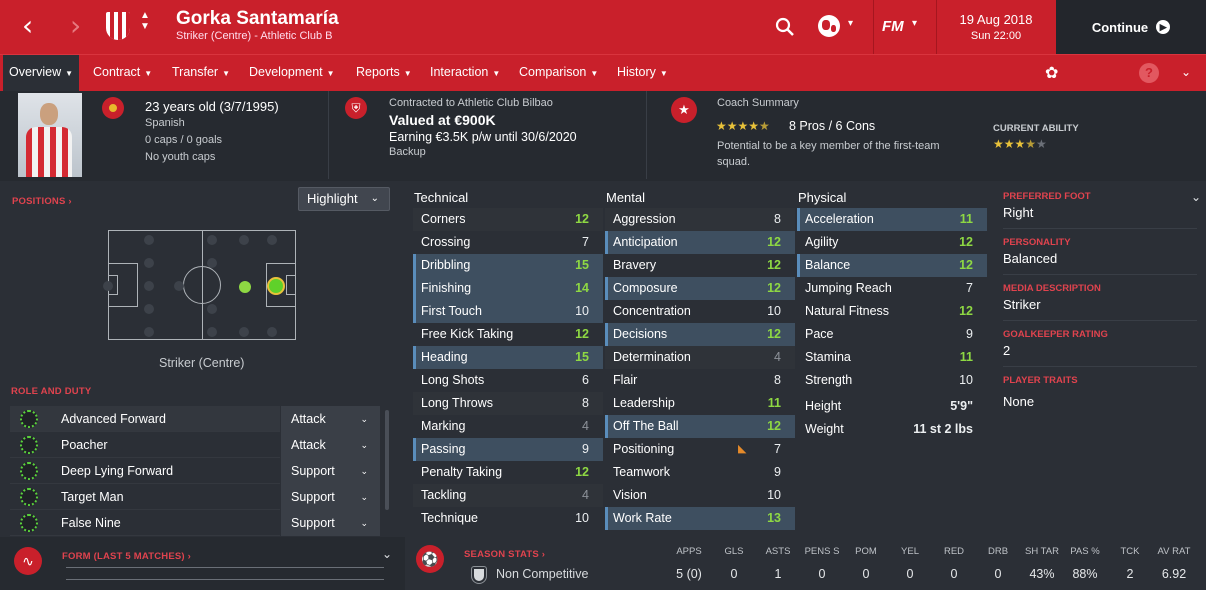 This screenshot has width=1206, height=590. I want to click on coach-summary-counts: 8 Pros / 6 Cons, so click(832, 126).